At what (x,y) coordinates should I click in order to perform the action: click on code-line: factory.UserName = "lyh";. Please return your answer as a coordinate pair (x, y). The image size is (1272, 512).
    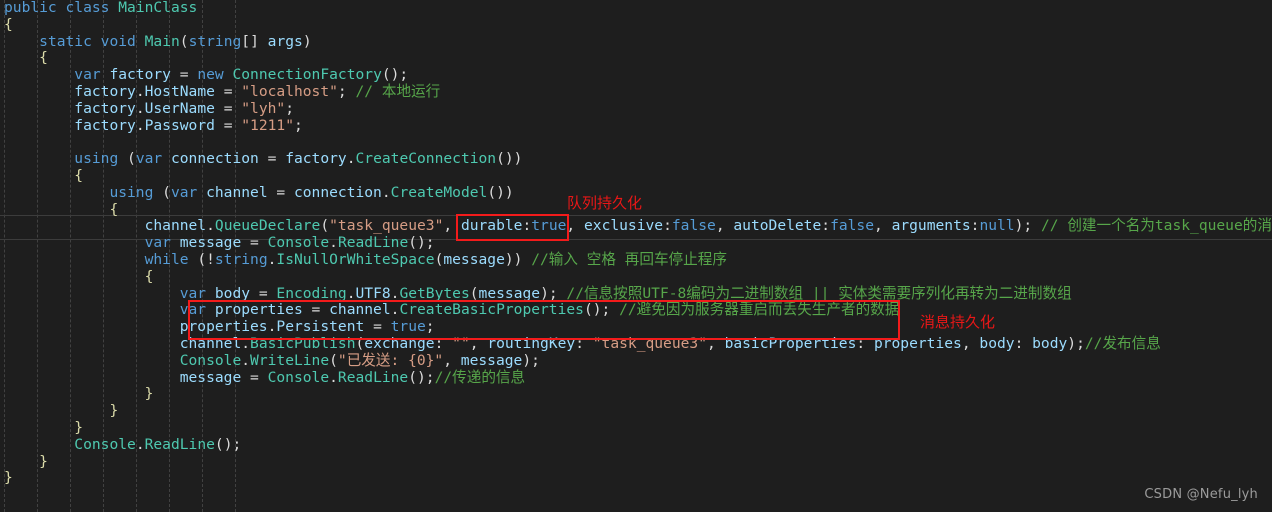
    Looking at the image, I should click on (636, 108).